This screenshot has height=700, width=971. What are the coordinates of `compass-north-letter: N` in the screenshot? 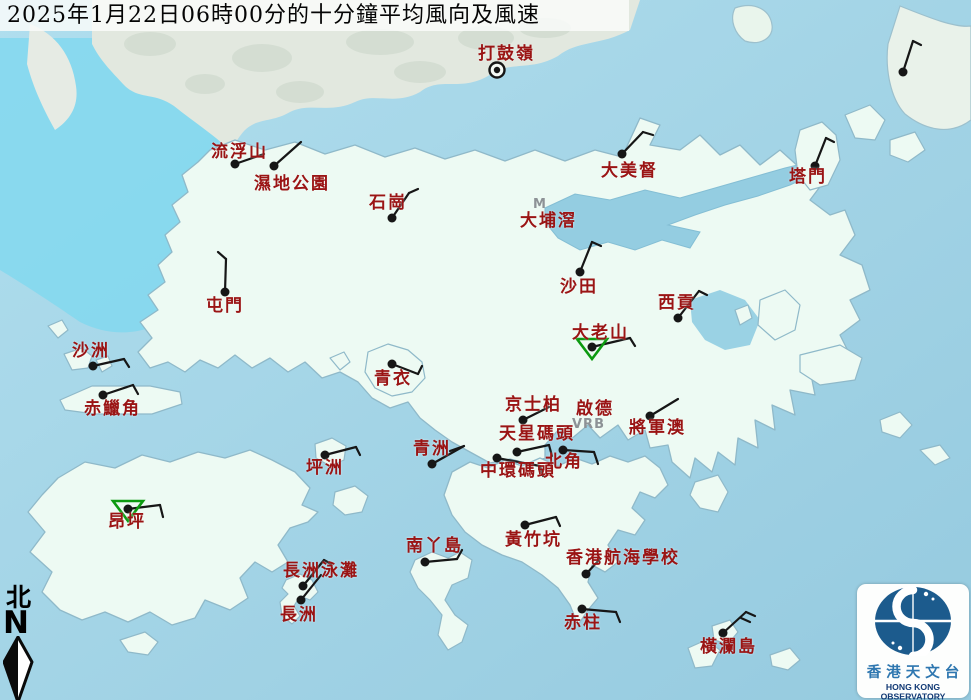 It's located at (16, 623).